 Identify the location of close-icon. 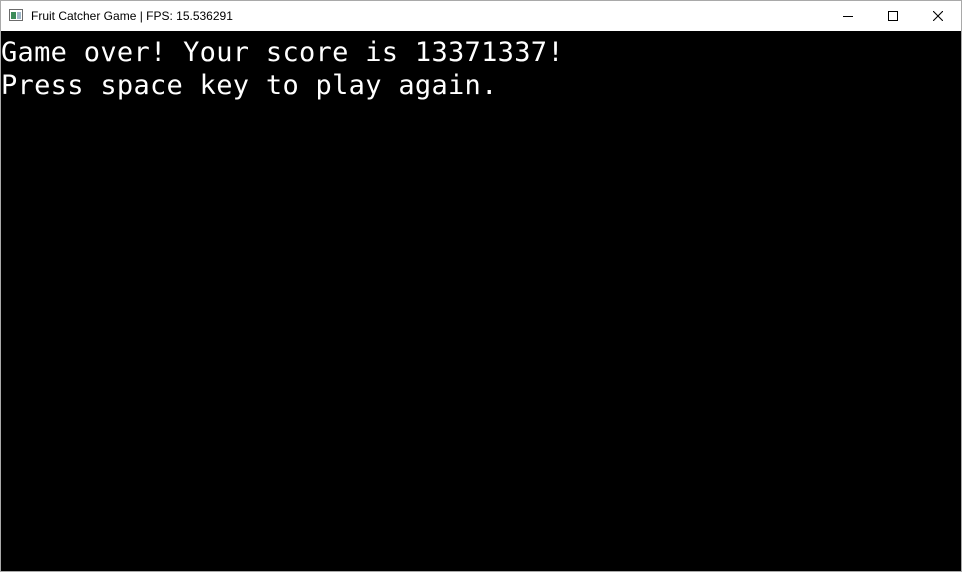
(938, 16).